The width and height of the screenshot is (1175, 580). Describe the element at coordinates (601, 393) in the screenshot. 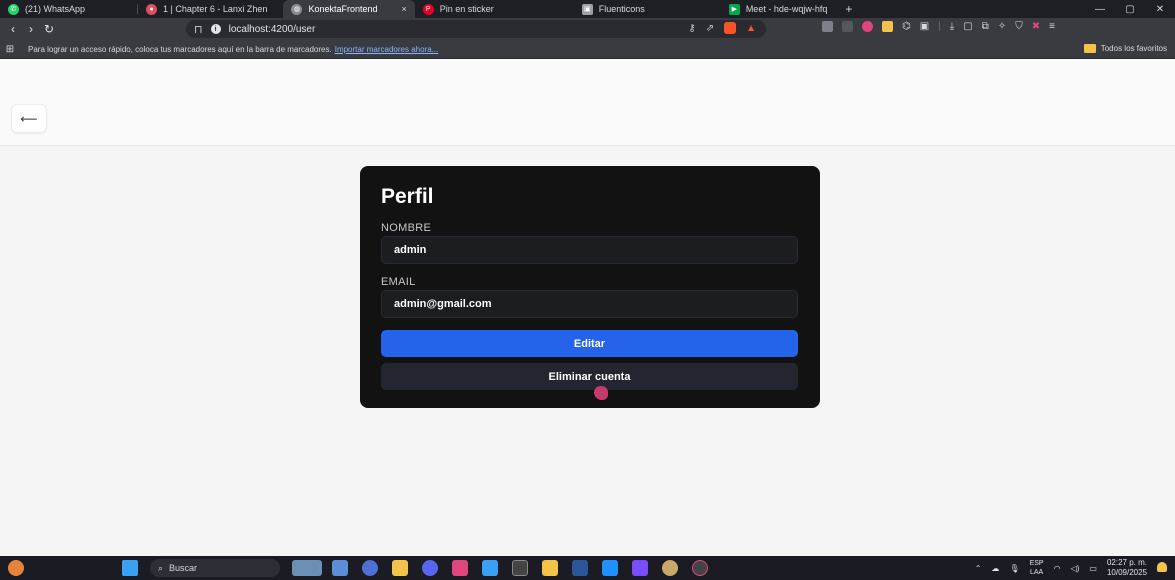

I see `cursor-sticker-icon` at that location.